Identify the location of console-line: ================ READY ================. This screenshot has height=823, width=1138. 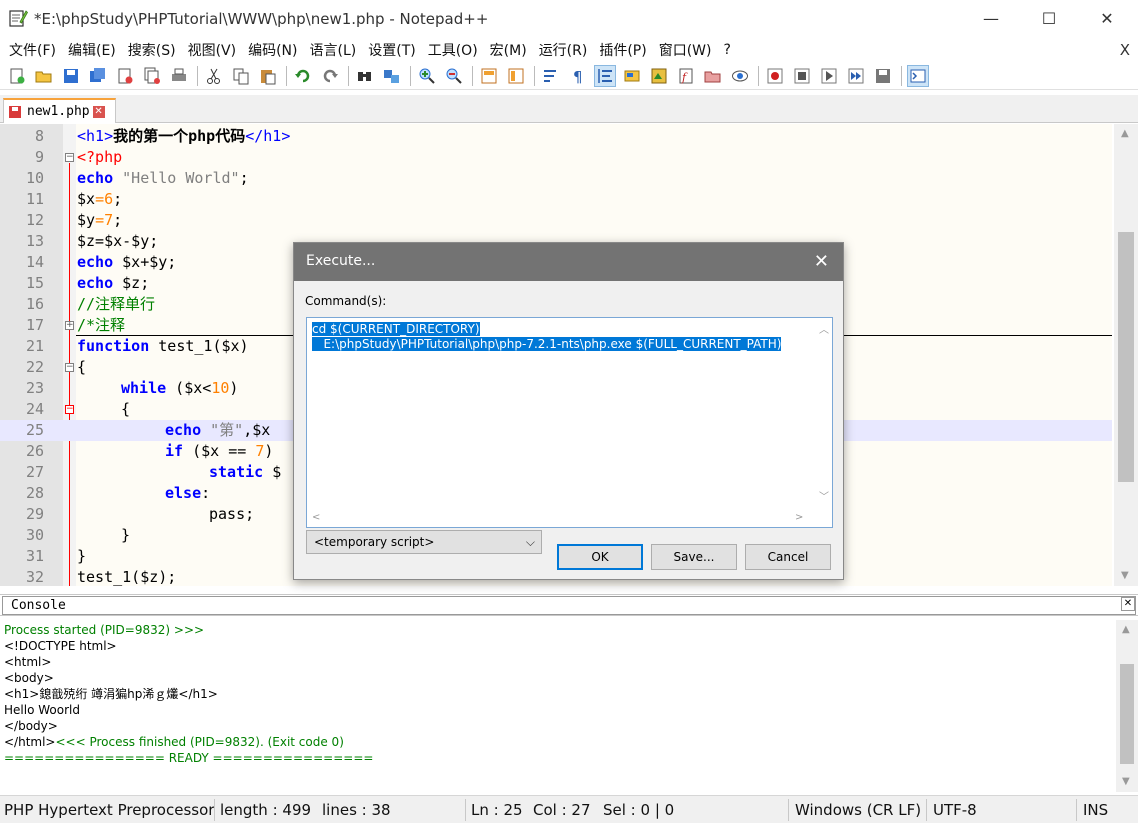
(189, 758).